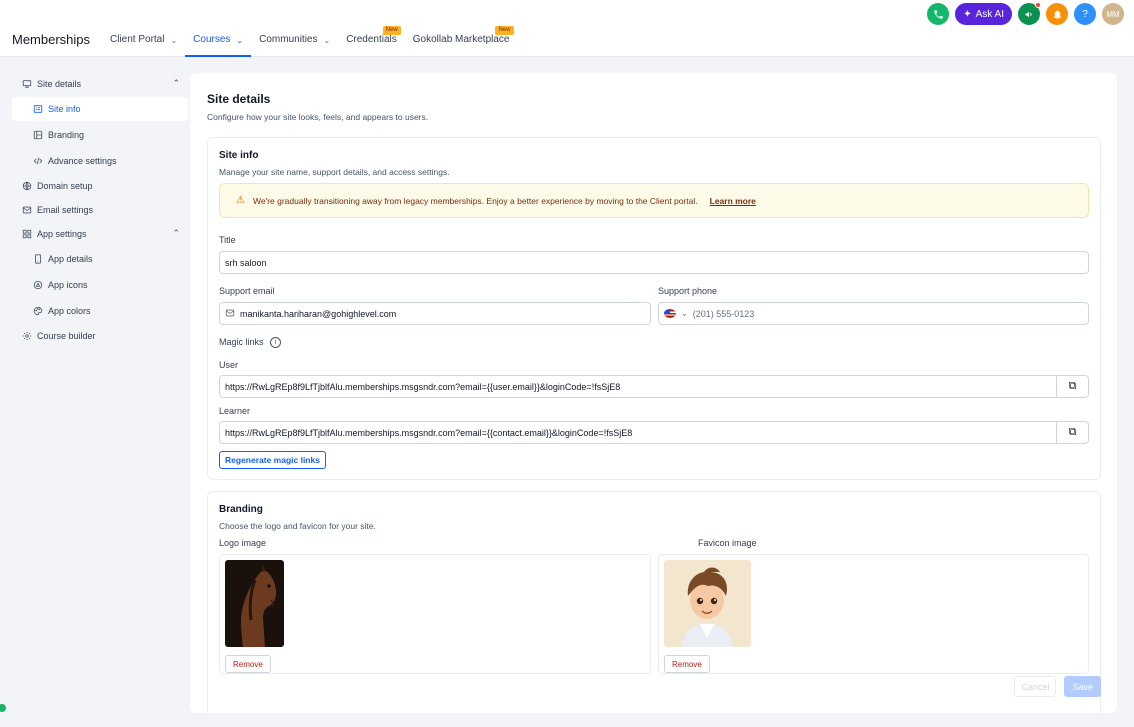 The width and height of the screenshot is (1134, 727). Describe the element at coordinates (65, 186) in the screenshot. I see `sidebar-item-label: Domain setup` at that location.